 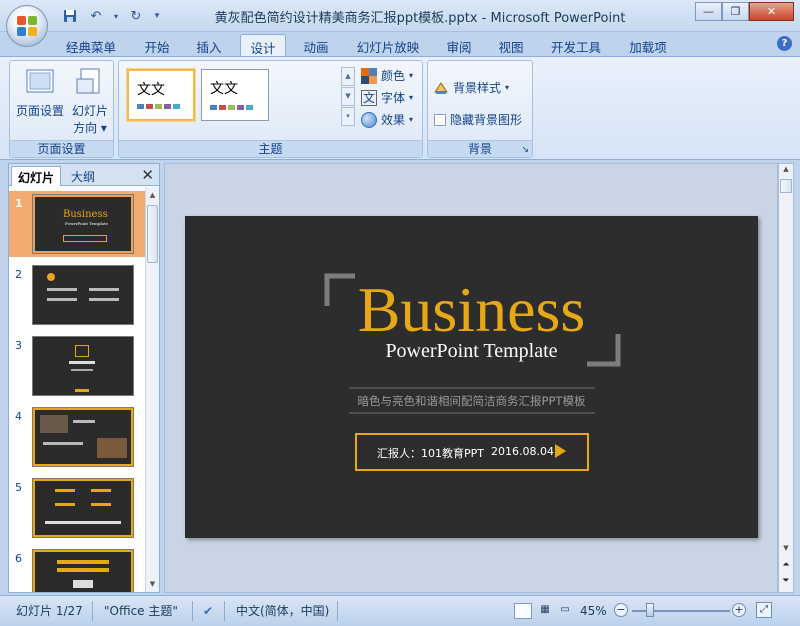 I want to click on theme-office-alt: 文文, so click(x=235, y=95).